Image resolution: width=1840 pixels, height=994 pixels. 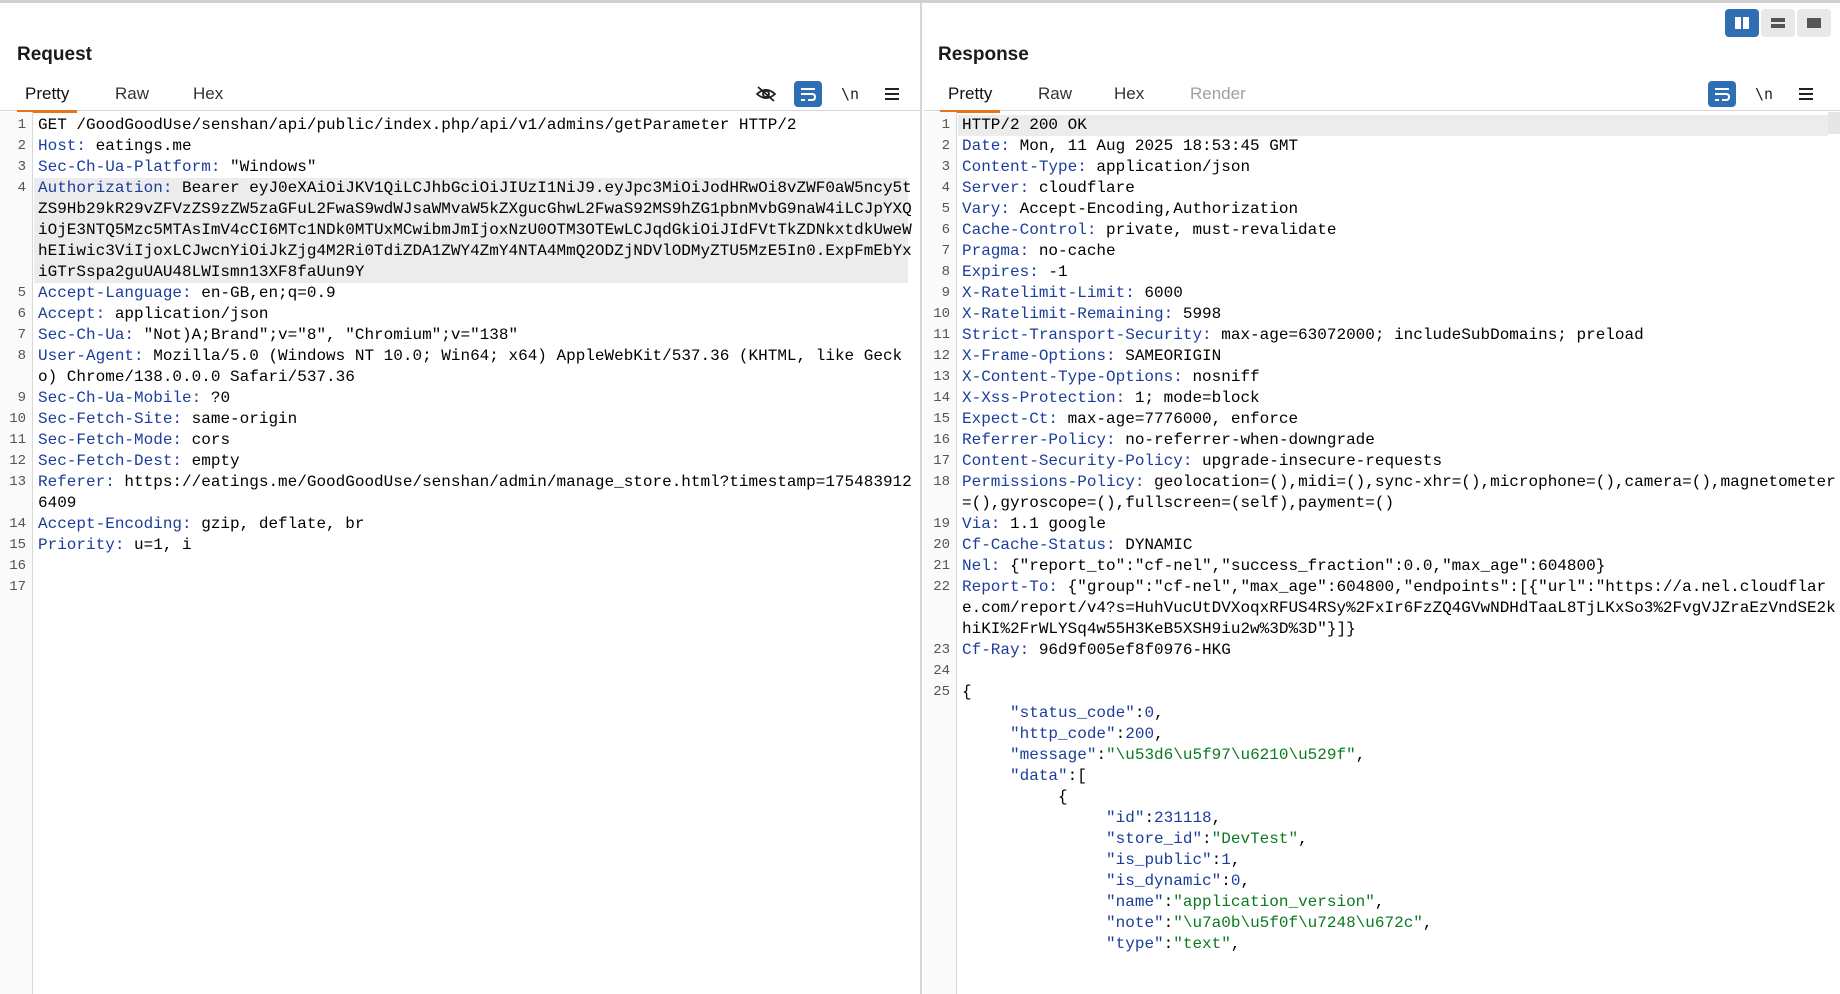 I want to click on code-line: {, so click(x=1382, y=797).